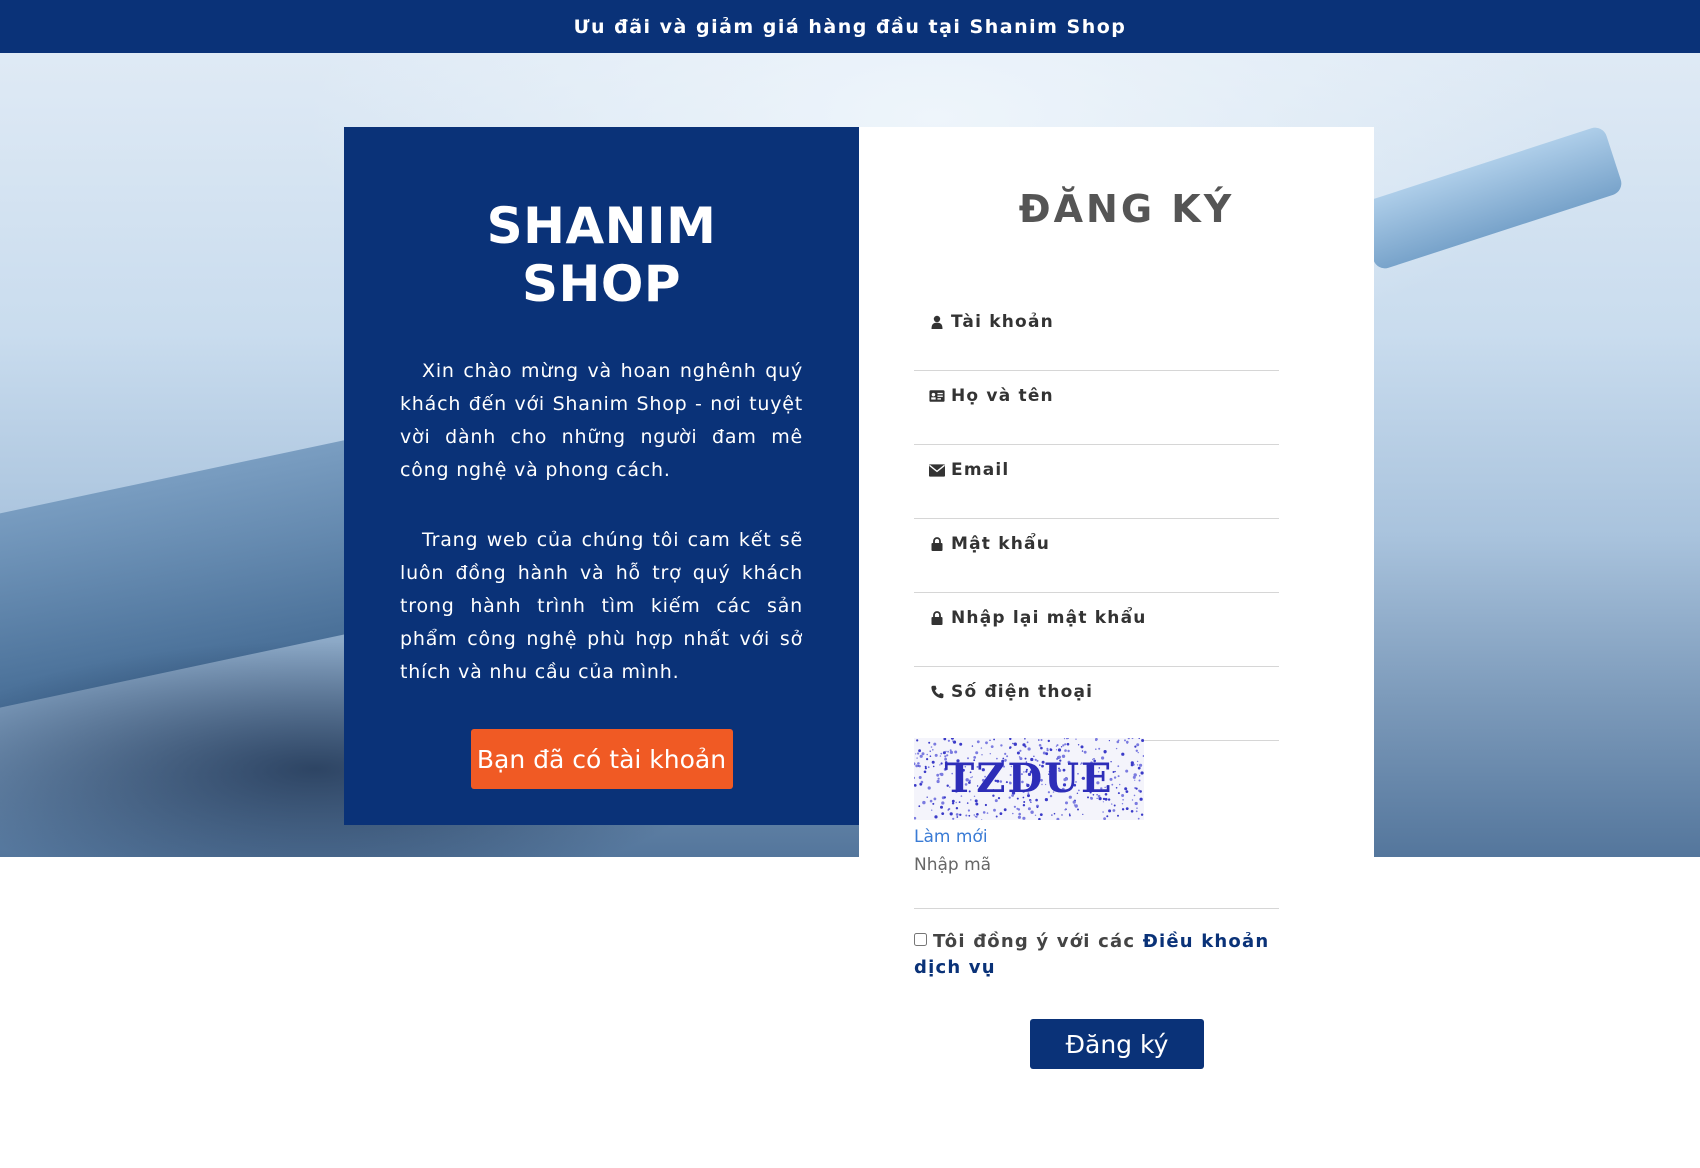 This screenshot has width=1700, height=1168. I want to click on email-field: Email, so click(1096, 482).